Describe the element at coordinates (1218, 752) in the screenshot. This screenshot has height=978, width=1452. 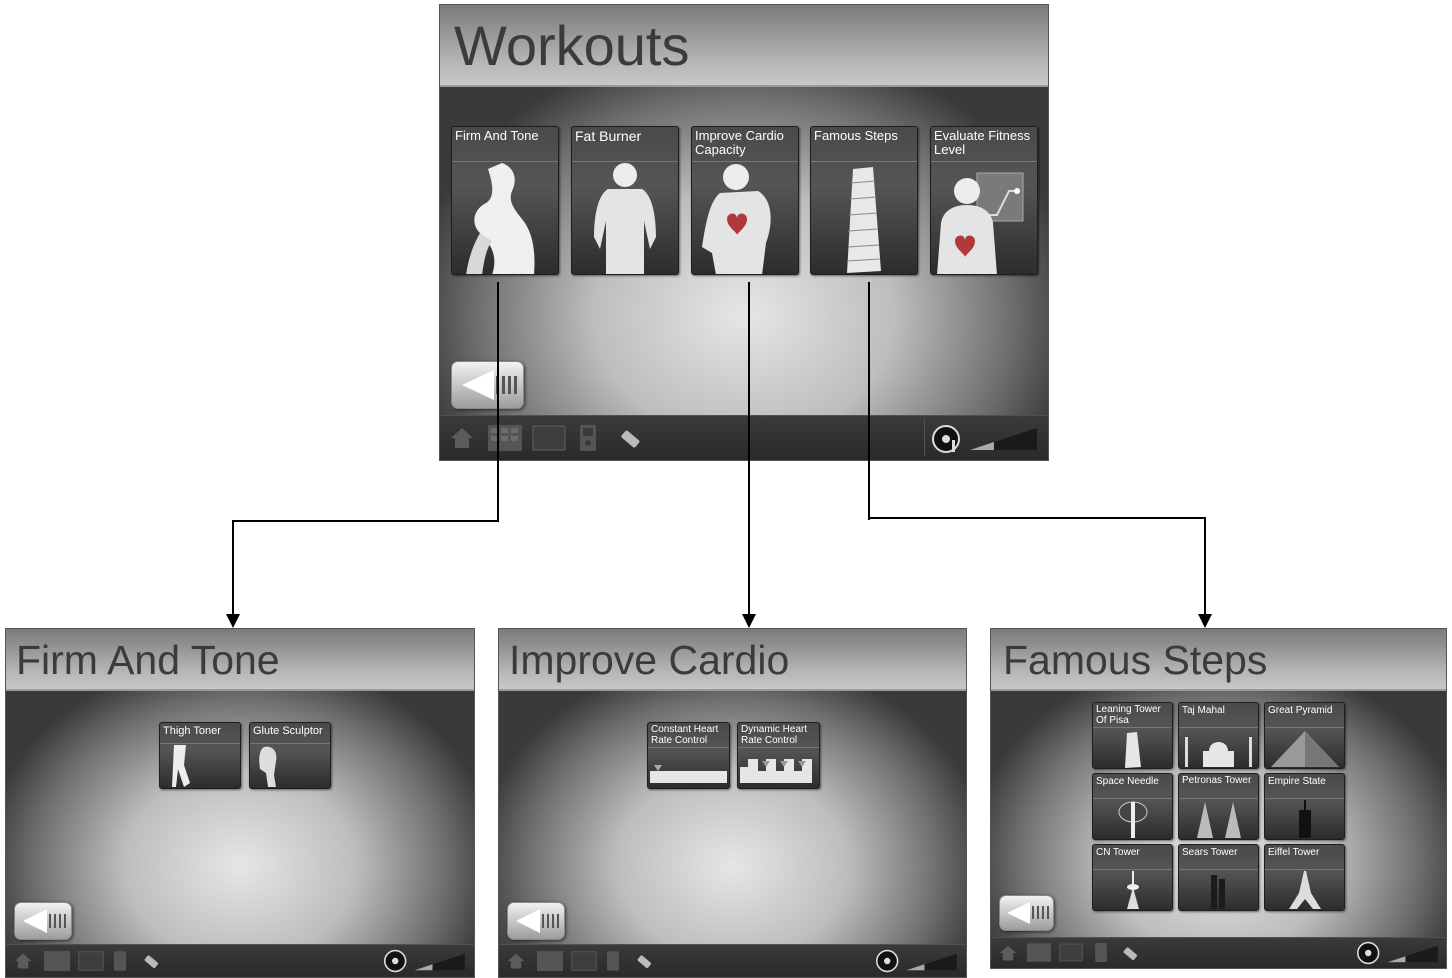
I see `taj-mahal-icon` at that location.